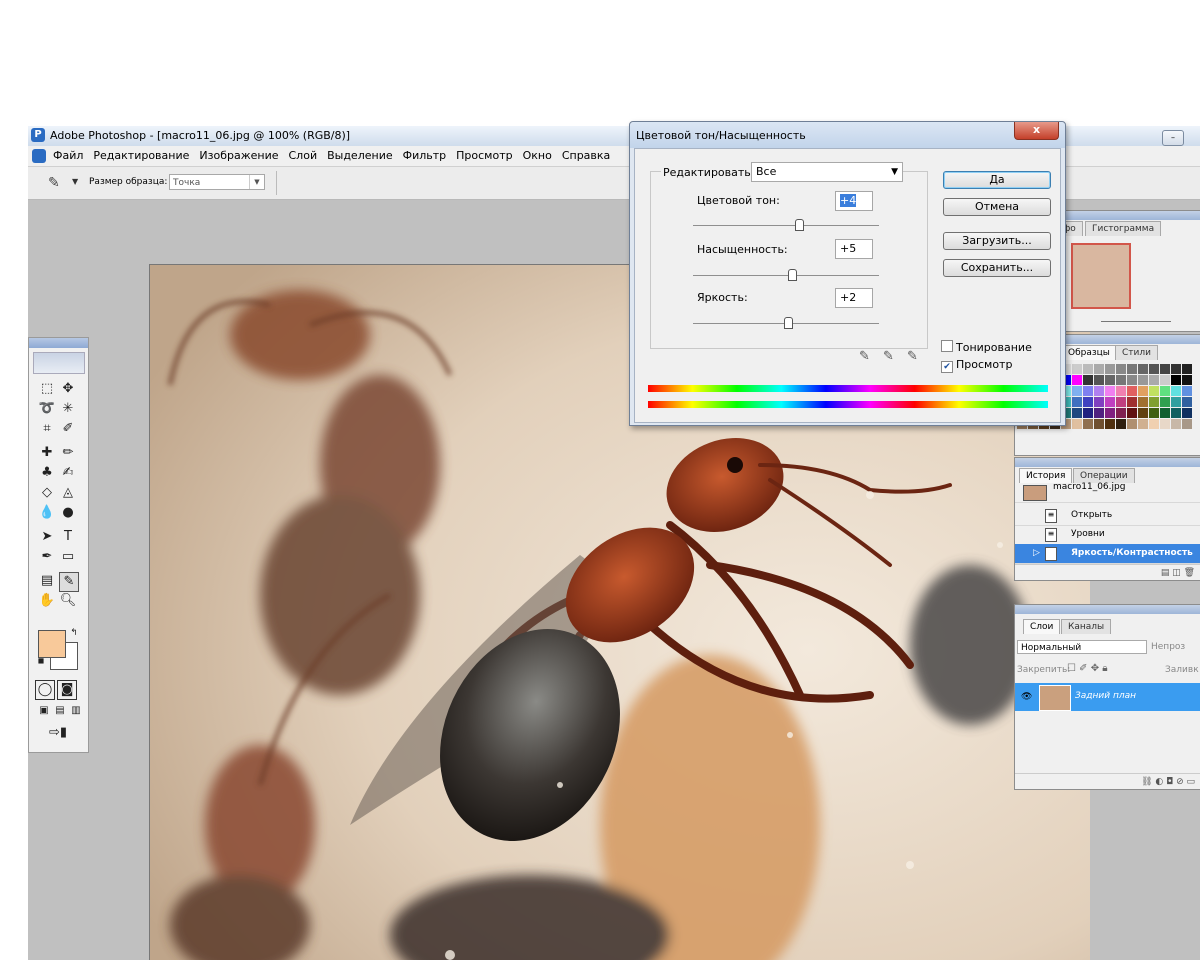 This screenshot has width=1200, height=960. I want to click on blend-mode-select: Нормальный, so click(1082, 647).